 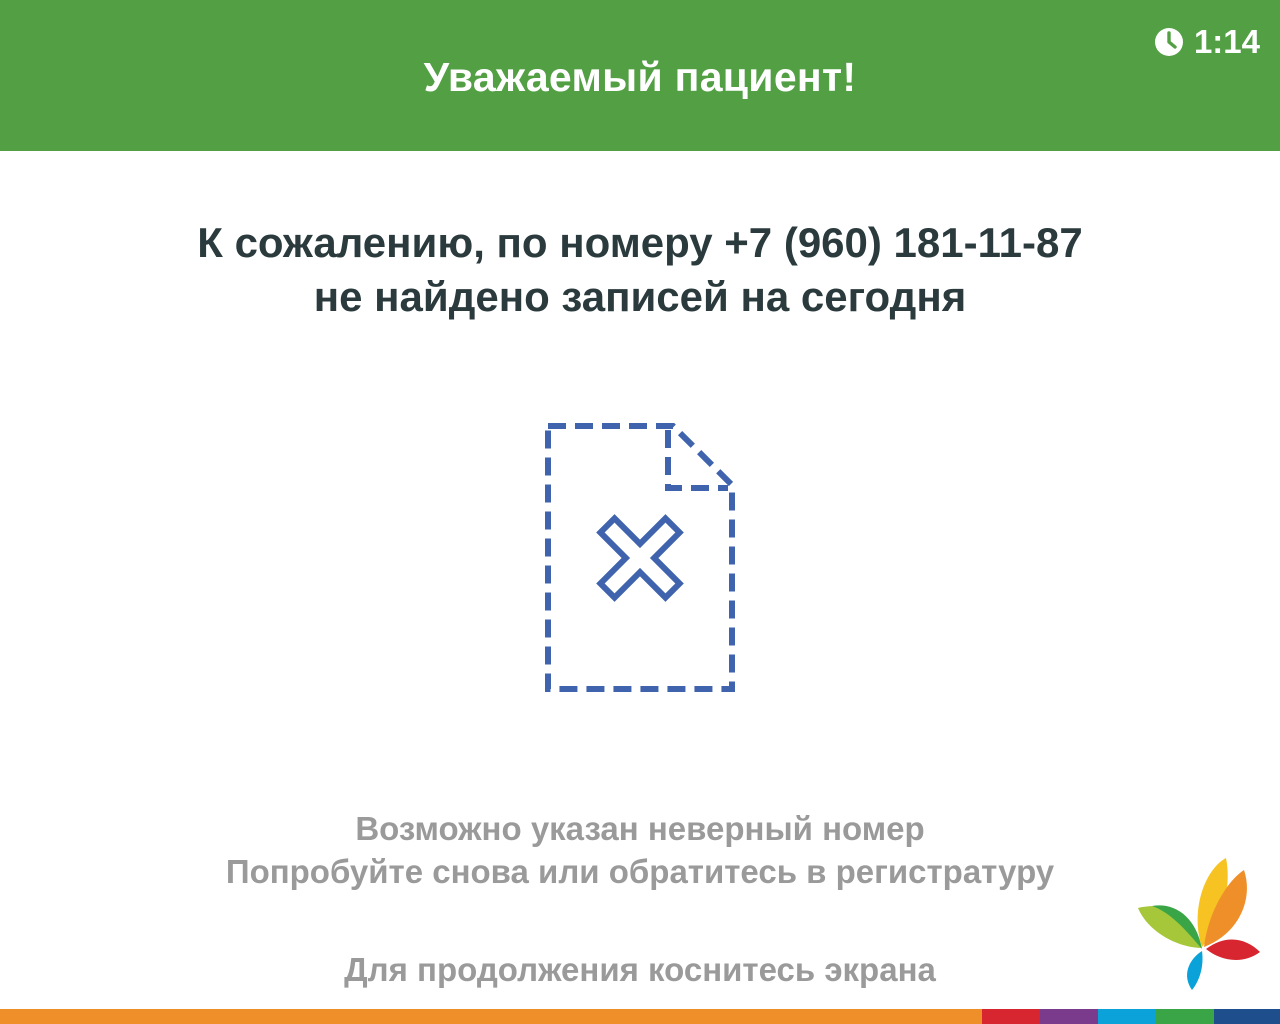 I want to click on session-timer: 1:14, so click(x=1207, y=42).